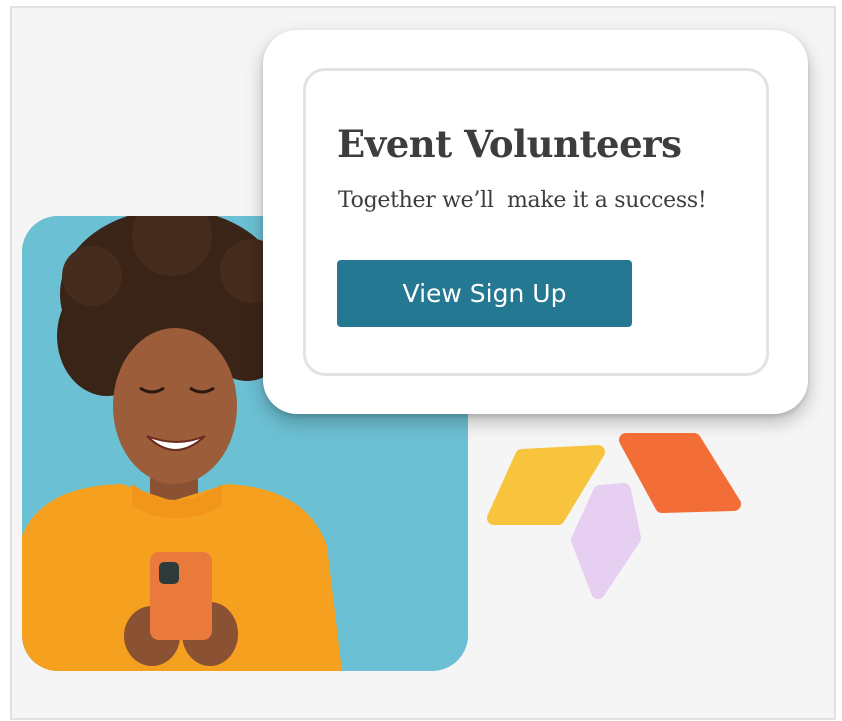 Image resolution: width=842 pixels, height=721 pixels. I want to click on card-title: Event Volunteers, so click(509, 144).